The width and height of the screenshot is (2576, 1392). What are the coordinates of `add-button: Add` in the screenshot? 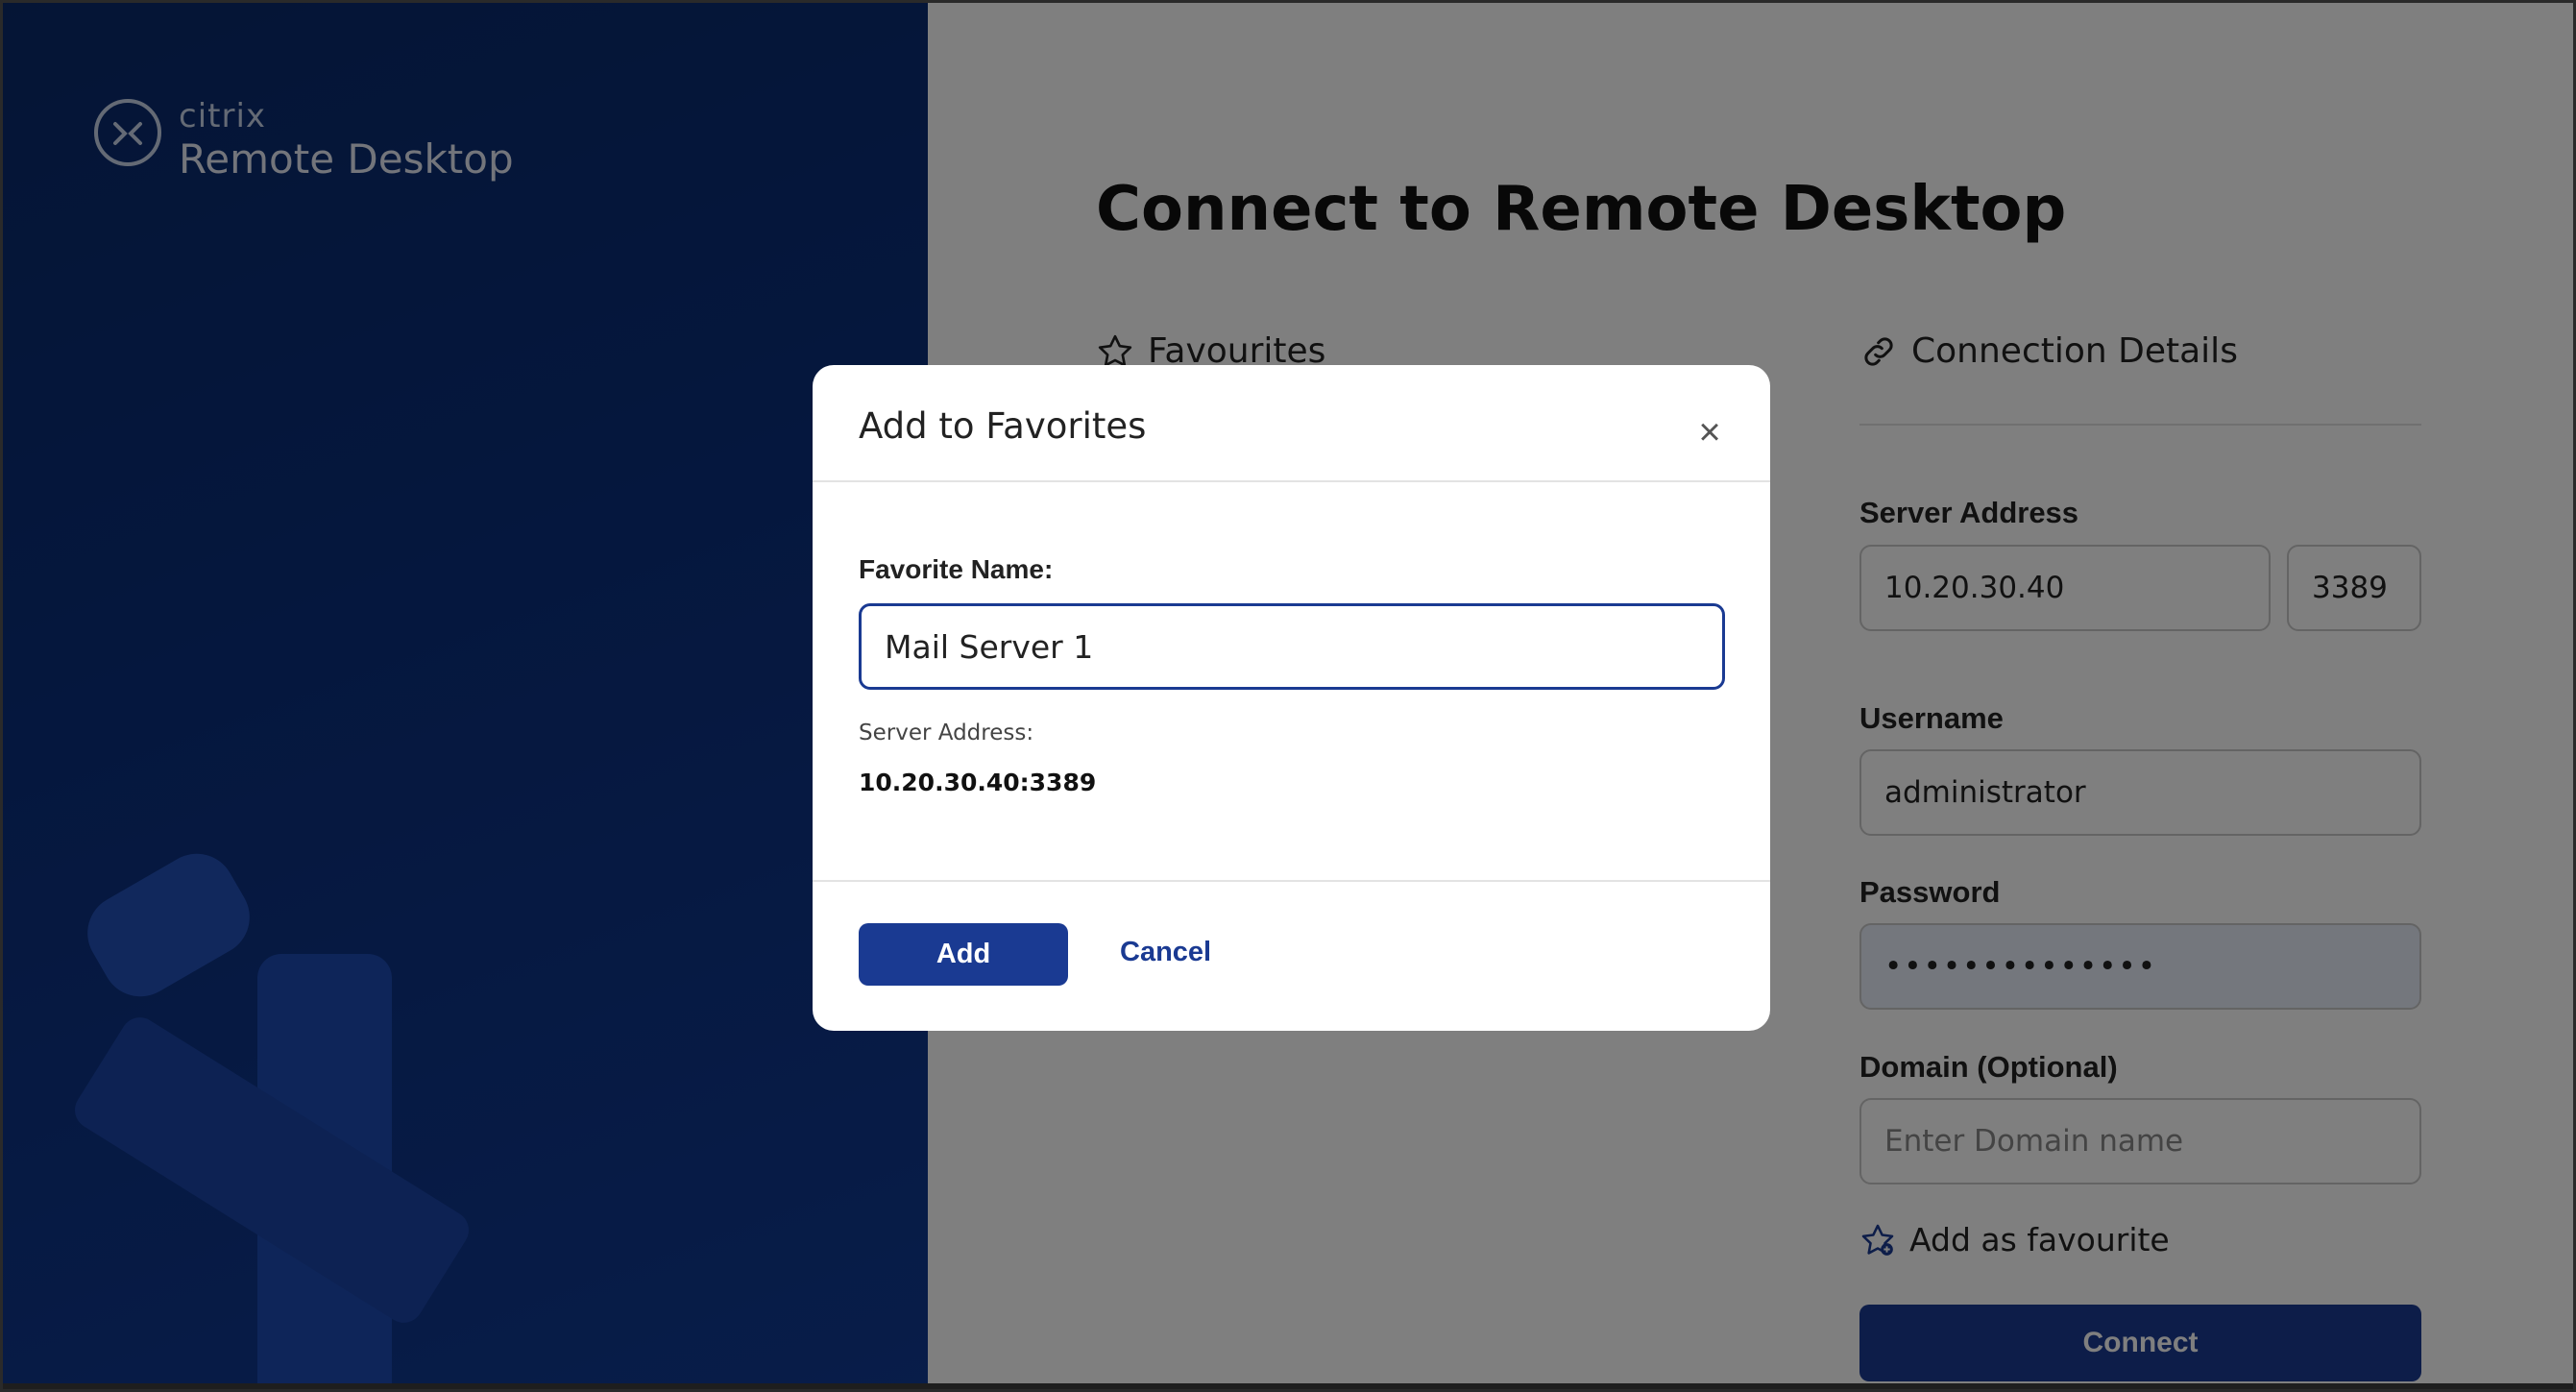 It's located at (964, 954).